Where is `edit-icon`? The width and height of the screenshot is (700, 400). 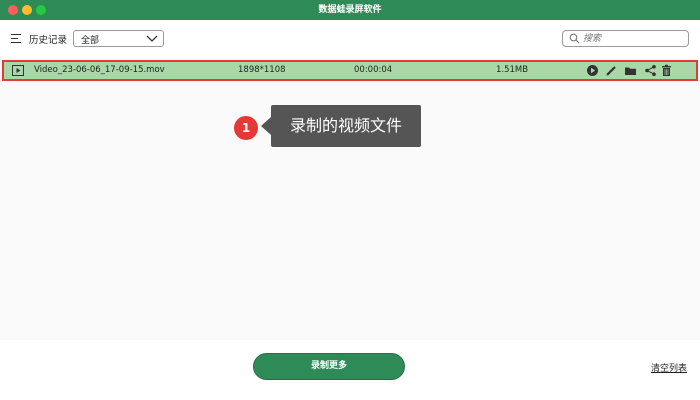 edit-icon is located at coordinates (611, 70).